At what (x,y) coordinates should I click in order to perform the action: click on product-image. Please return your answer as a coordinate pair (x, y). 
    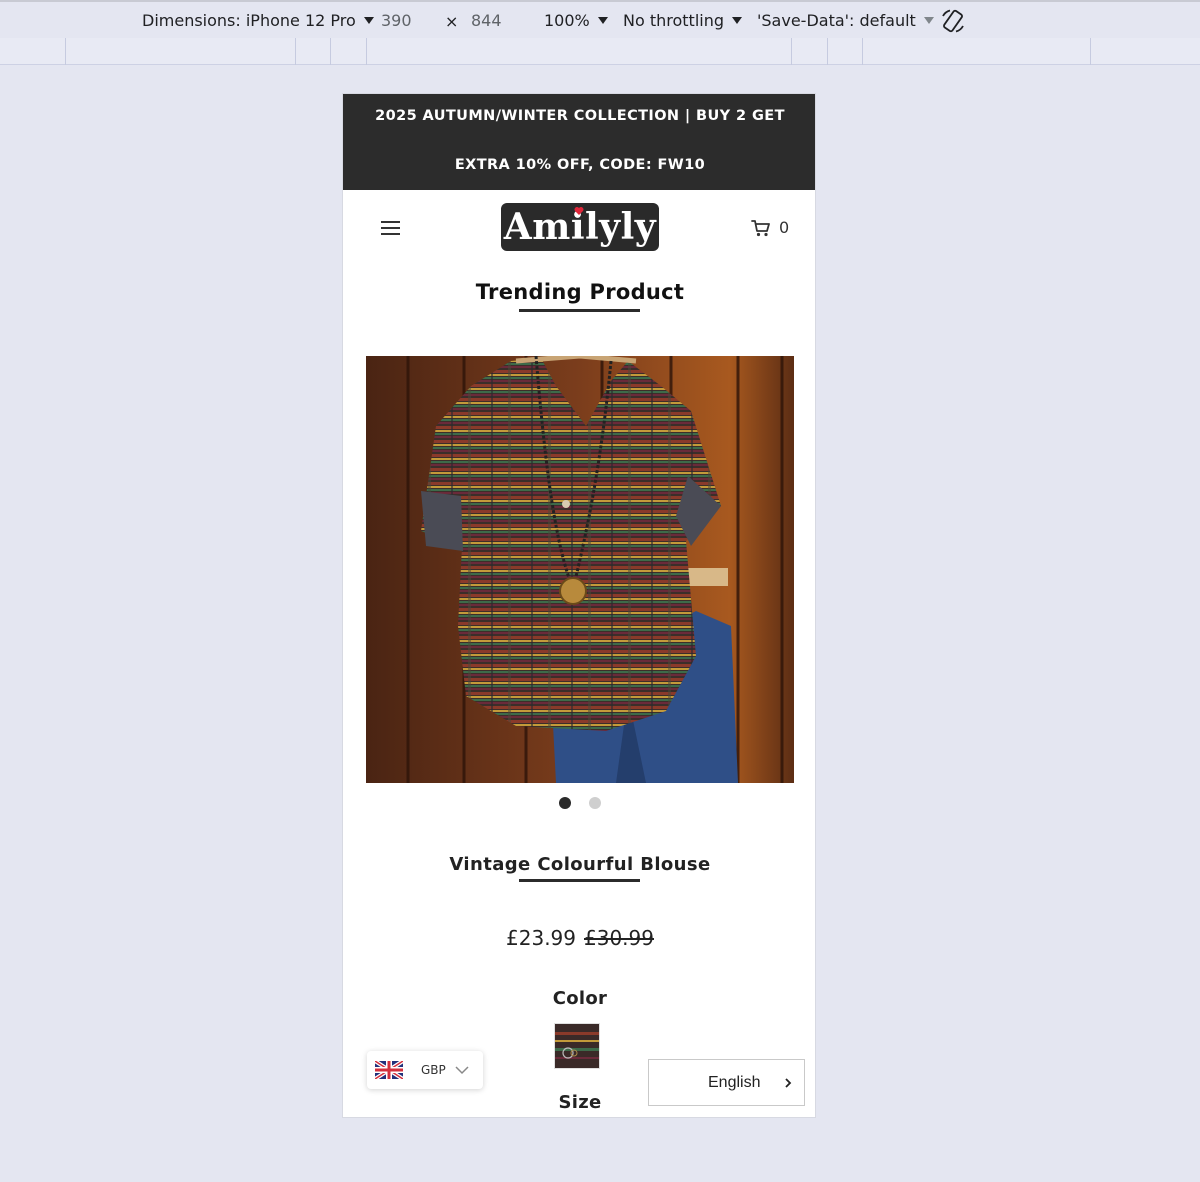
    Looking at the image, I should click on (580, 569).